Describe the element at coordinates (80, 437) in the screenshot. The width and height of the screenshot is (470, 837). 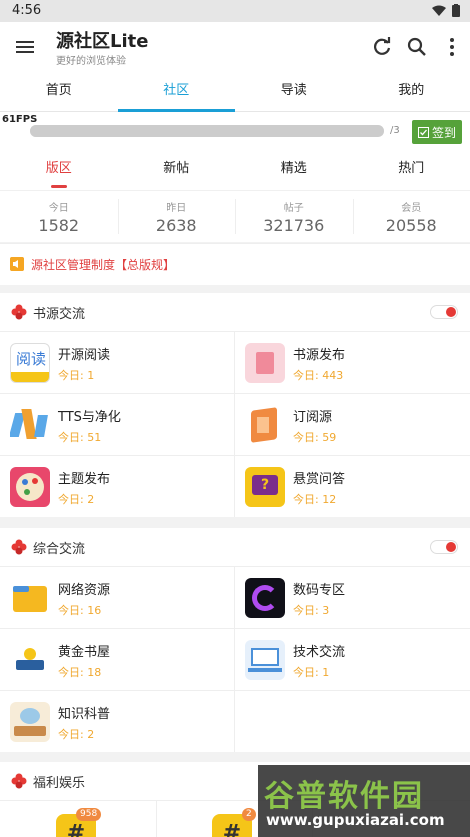
I see `board-today: 今日: 51` at that location.